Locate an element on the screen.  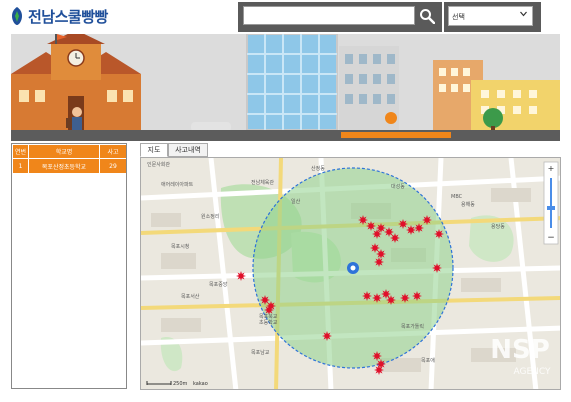
agency-watermark: NSP AGENCY is located at coordinates (521, 355).